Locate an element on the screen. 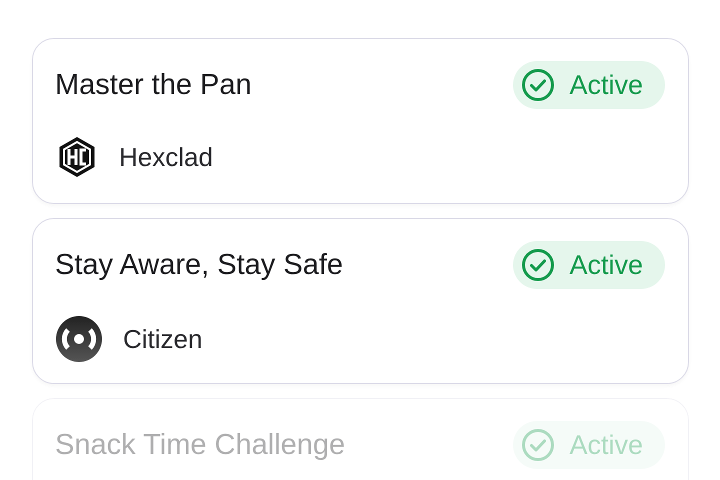 This screenshot has width=720, height=480. card-title: Snack Time Challenge is located at coordinates (200, 445).